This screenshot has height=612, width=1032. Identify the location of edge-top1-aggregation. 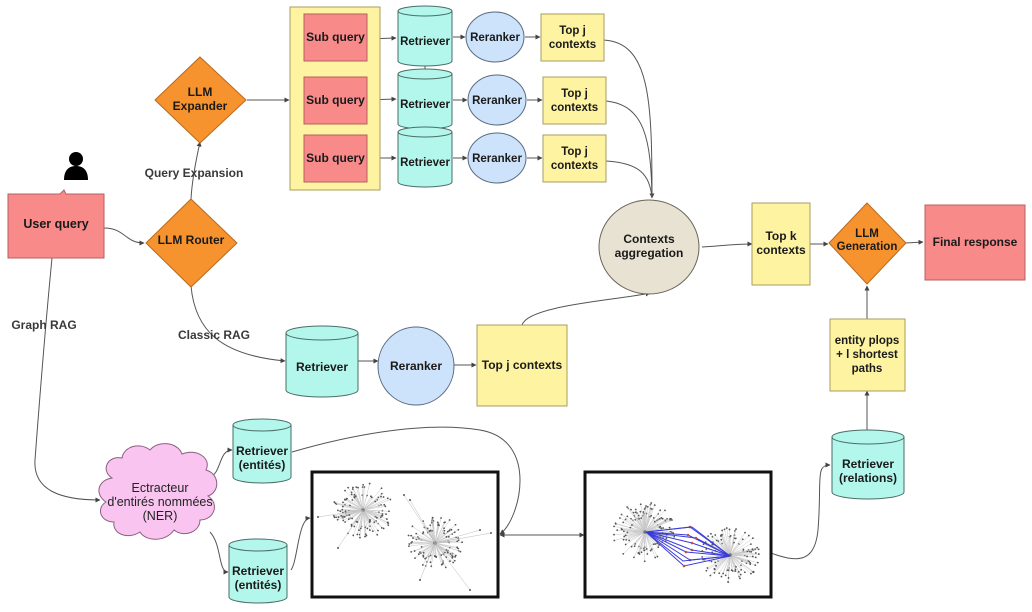
(628, 119).